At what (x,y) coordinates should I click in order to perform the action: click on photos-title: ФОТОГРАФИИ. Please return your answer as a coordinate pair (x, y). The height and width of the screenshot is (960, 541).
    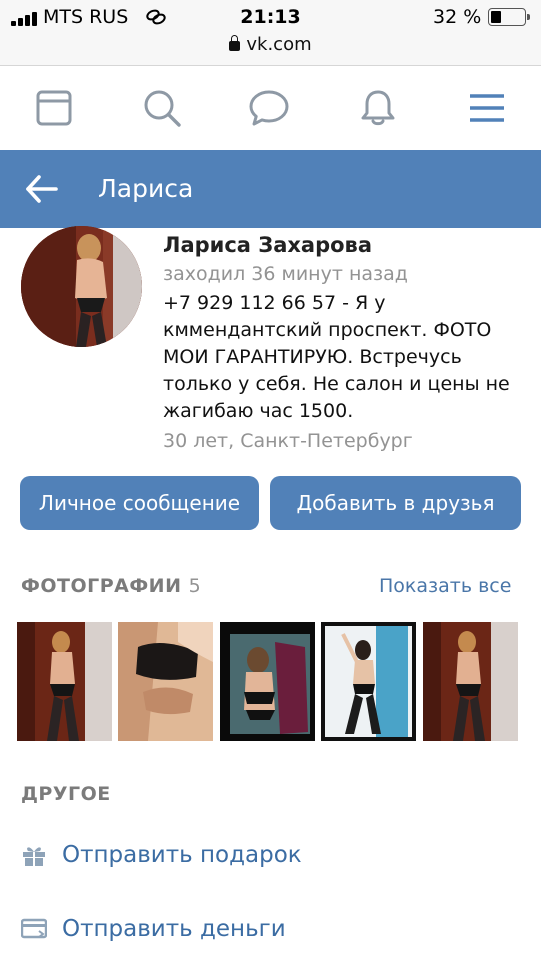
    Looking at the image, I should click on (101, 586).